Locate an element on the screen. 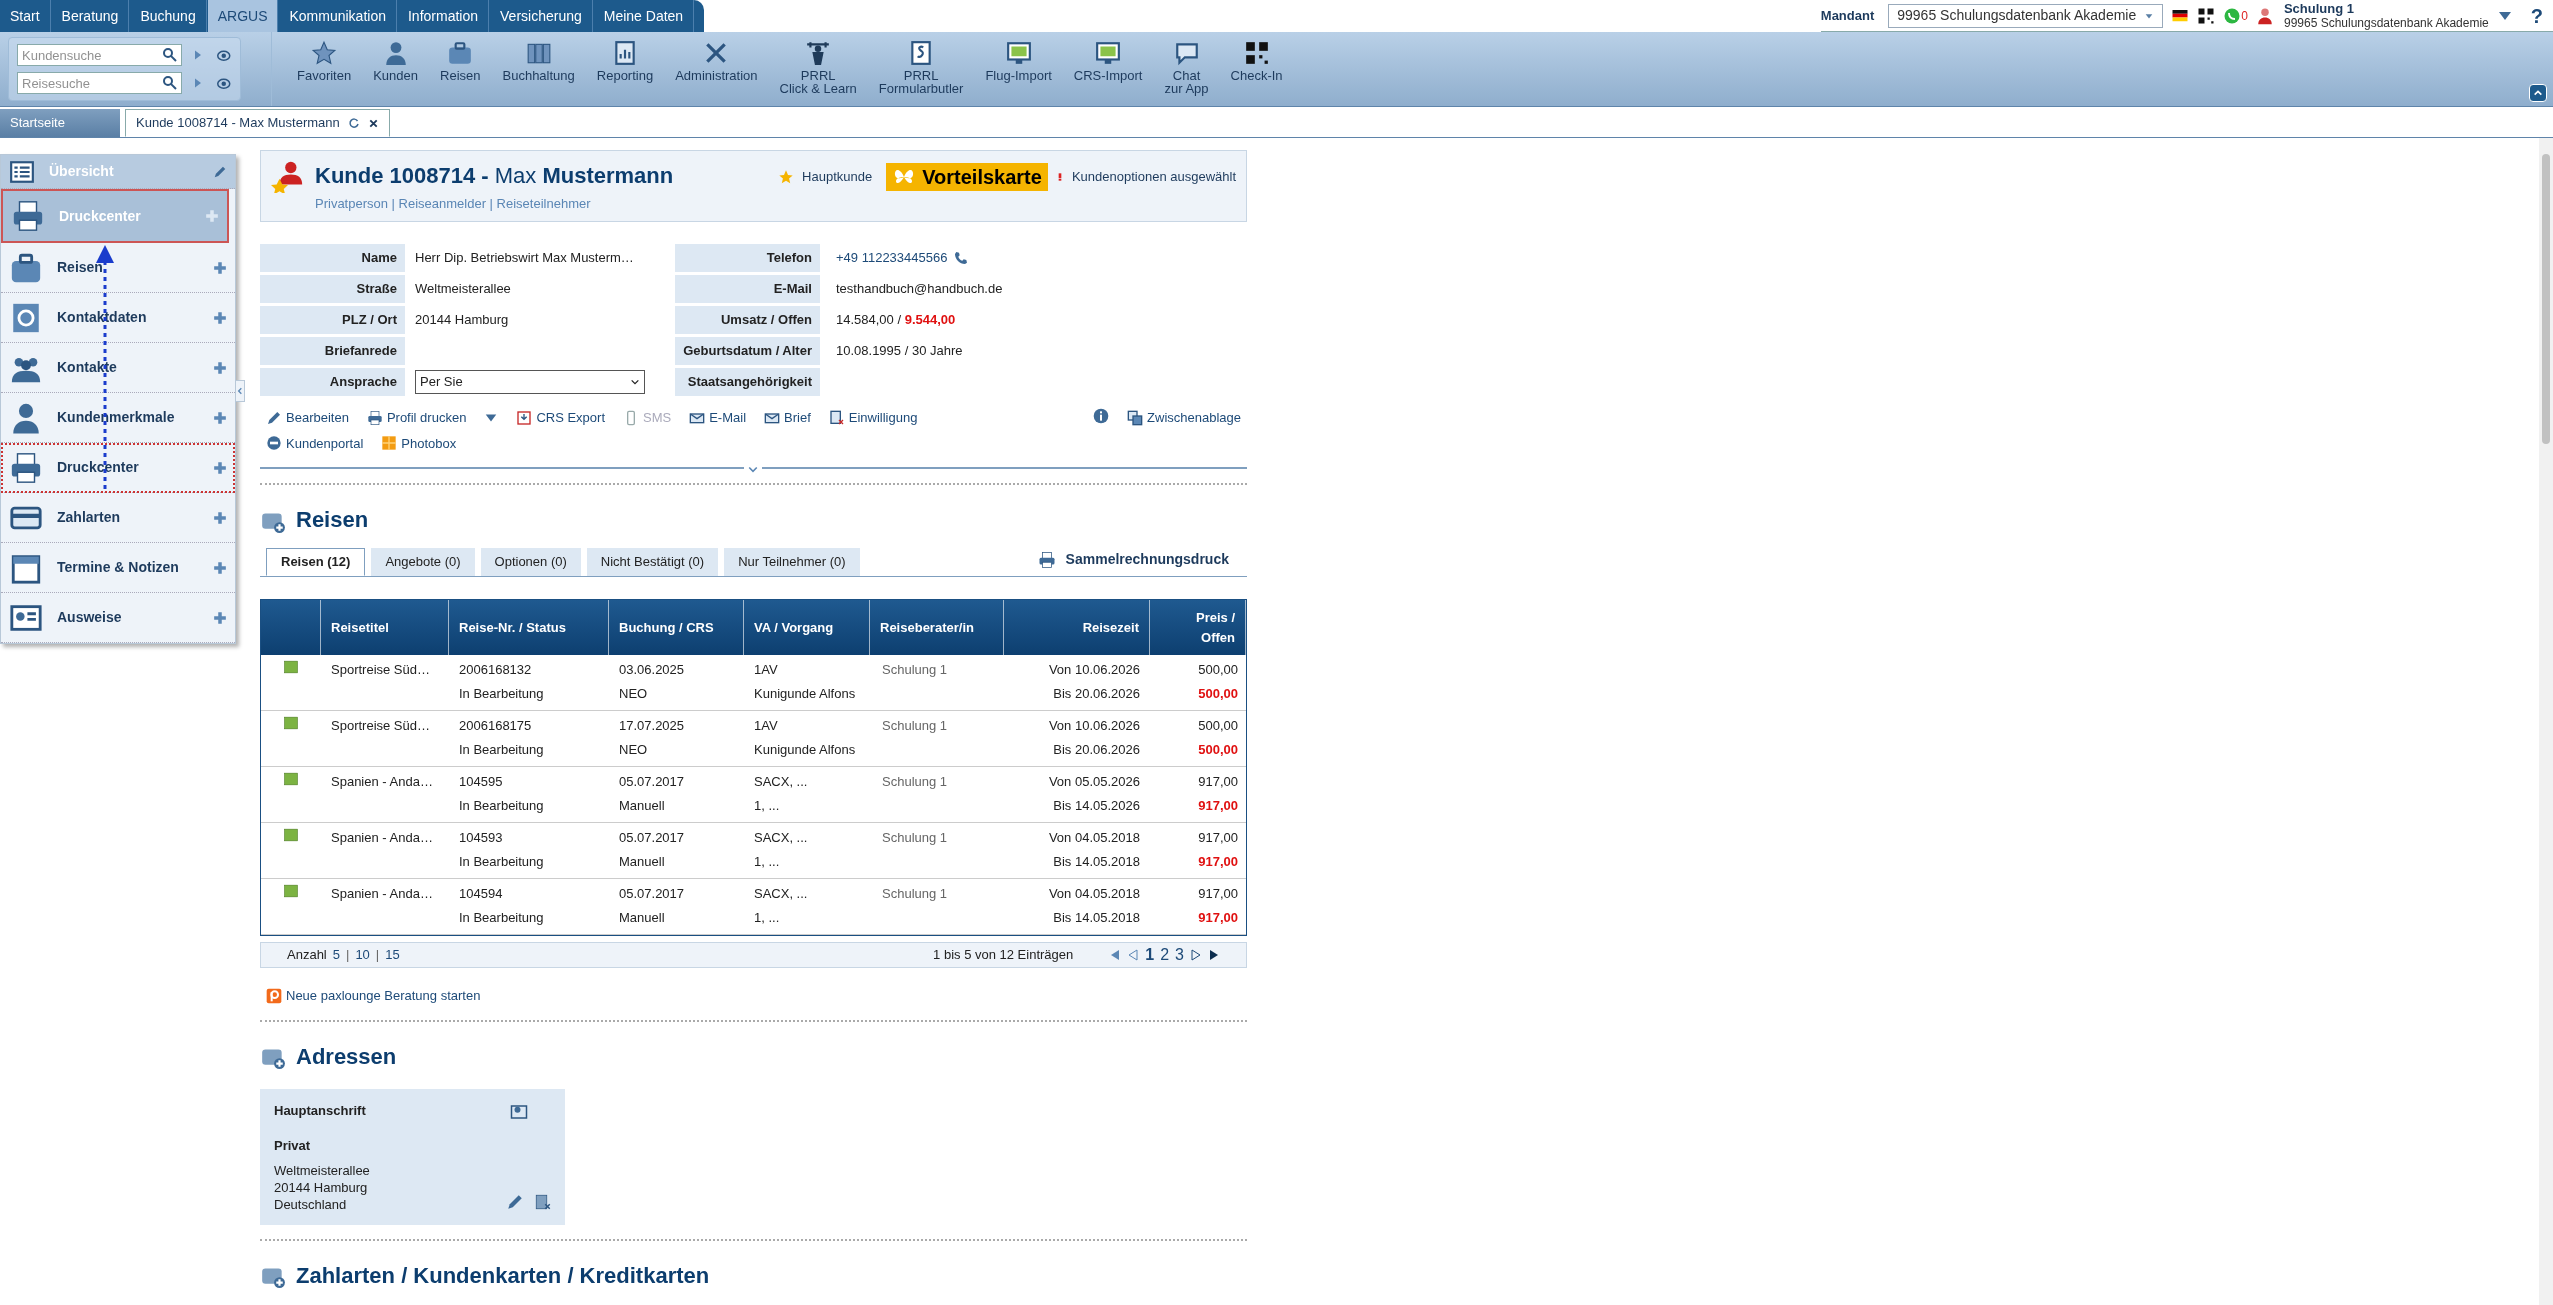 The width and height of the screenshot is (2553, 1305). last-page-icon is located at coordinates (1214, 955).